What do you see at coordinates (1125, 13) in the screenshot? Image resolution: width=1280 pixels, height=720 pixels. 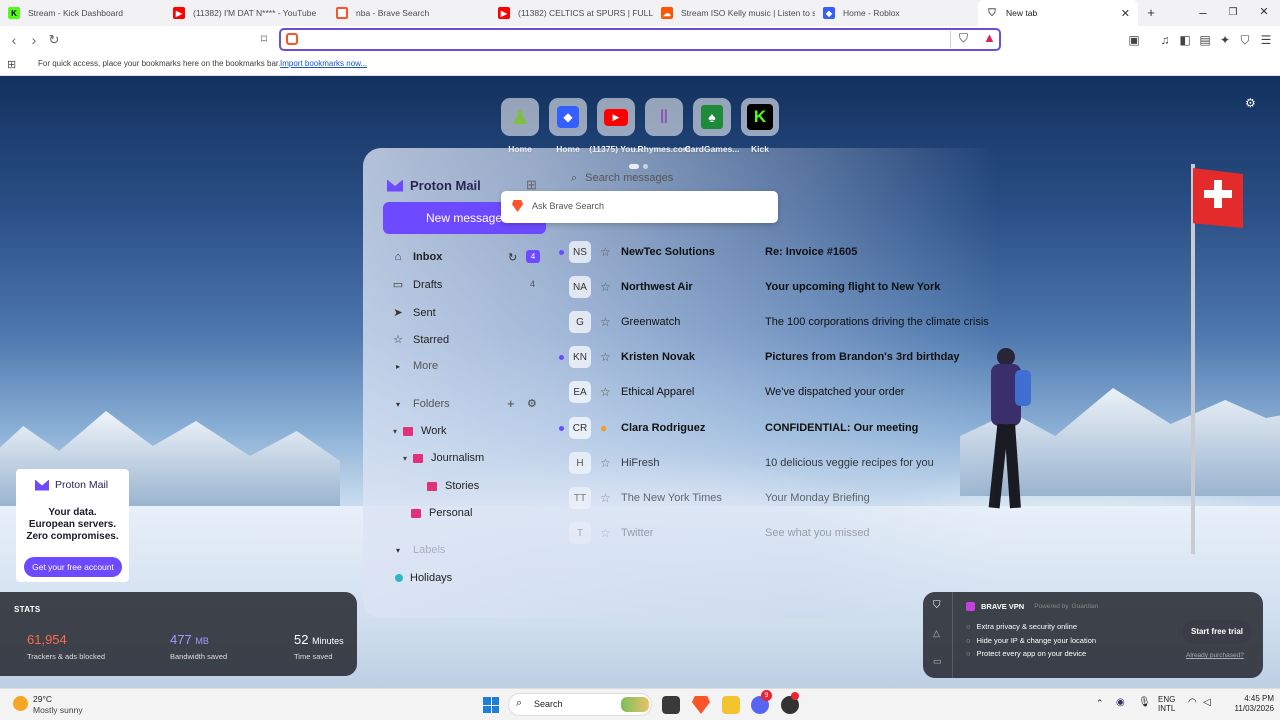 I see `close-tab-icon: ✕` at bounding box center [1125, 13].